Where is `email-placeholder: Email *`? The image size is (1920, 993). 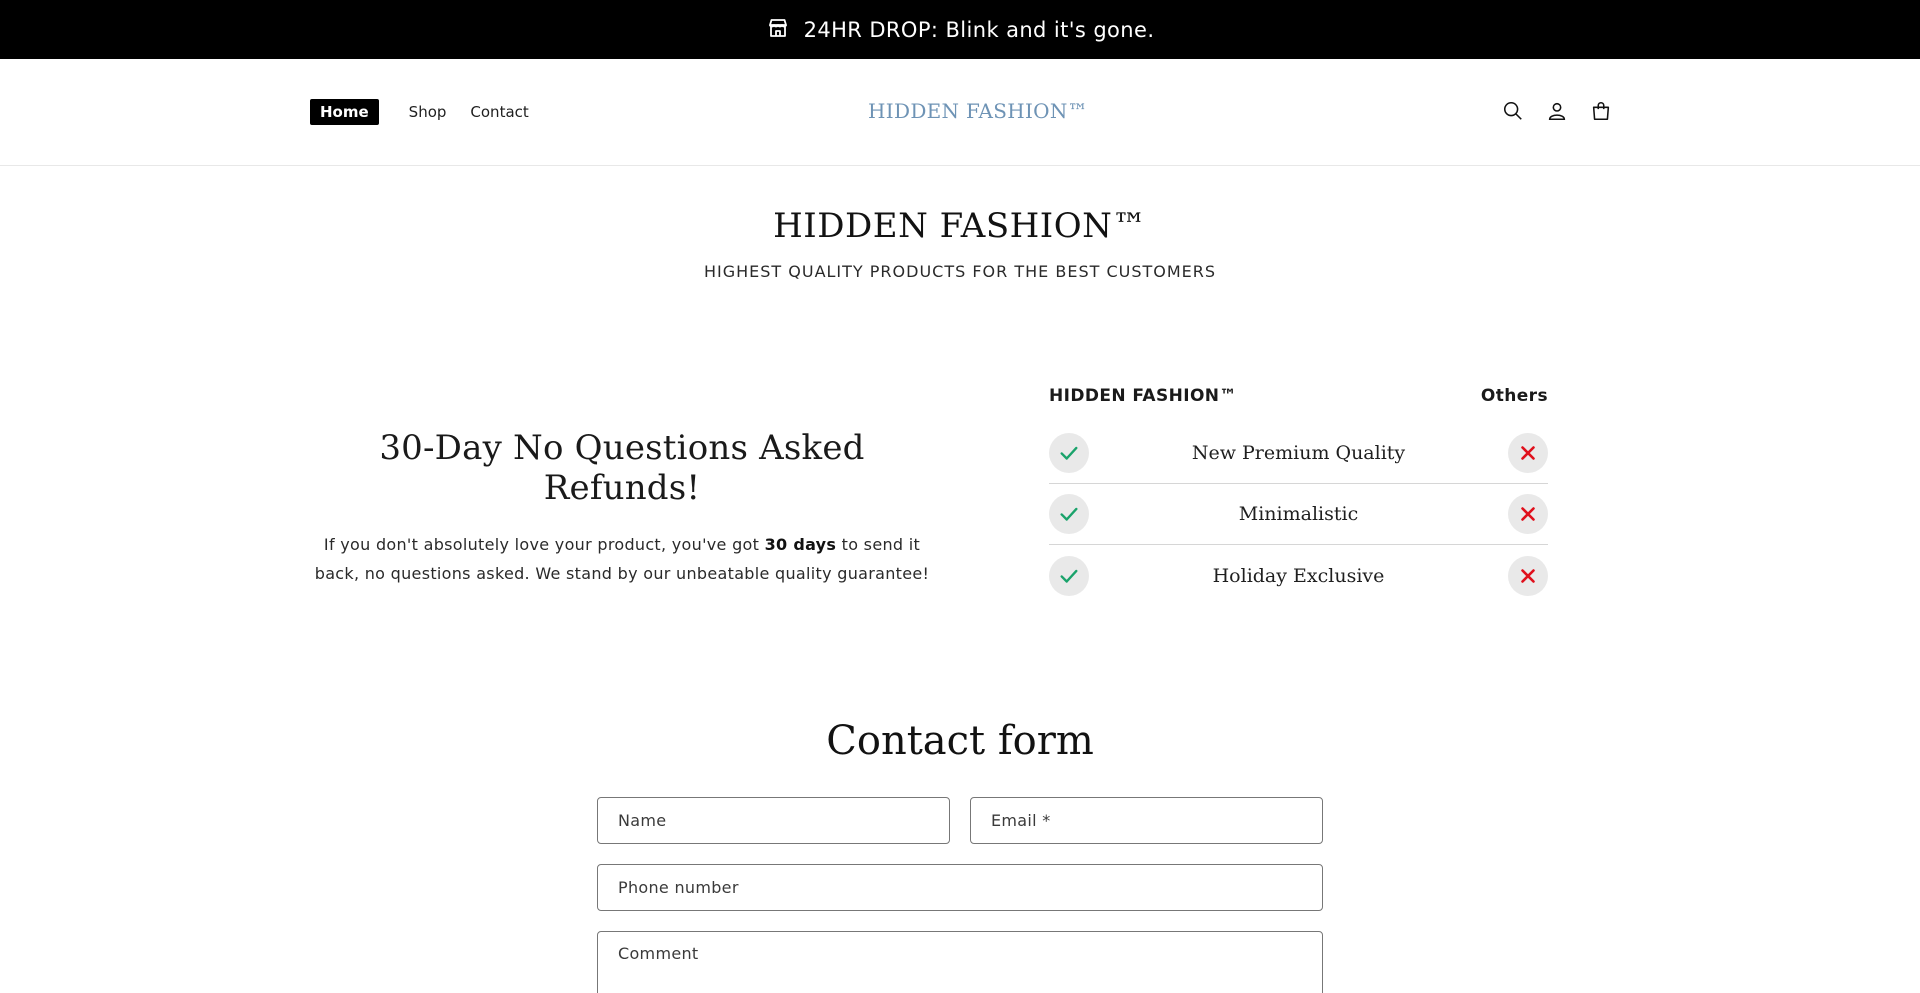 email-placeholder: Email * is located at coordinates (1021, 820).